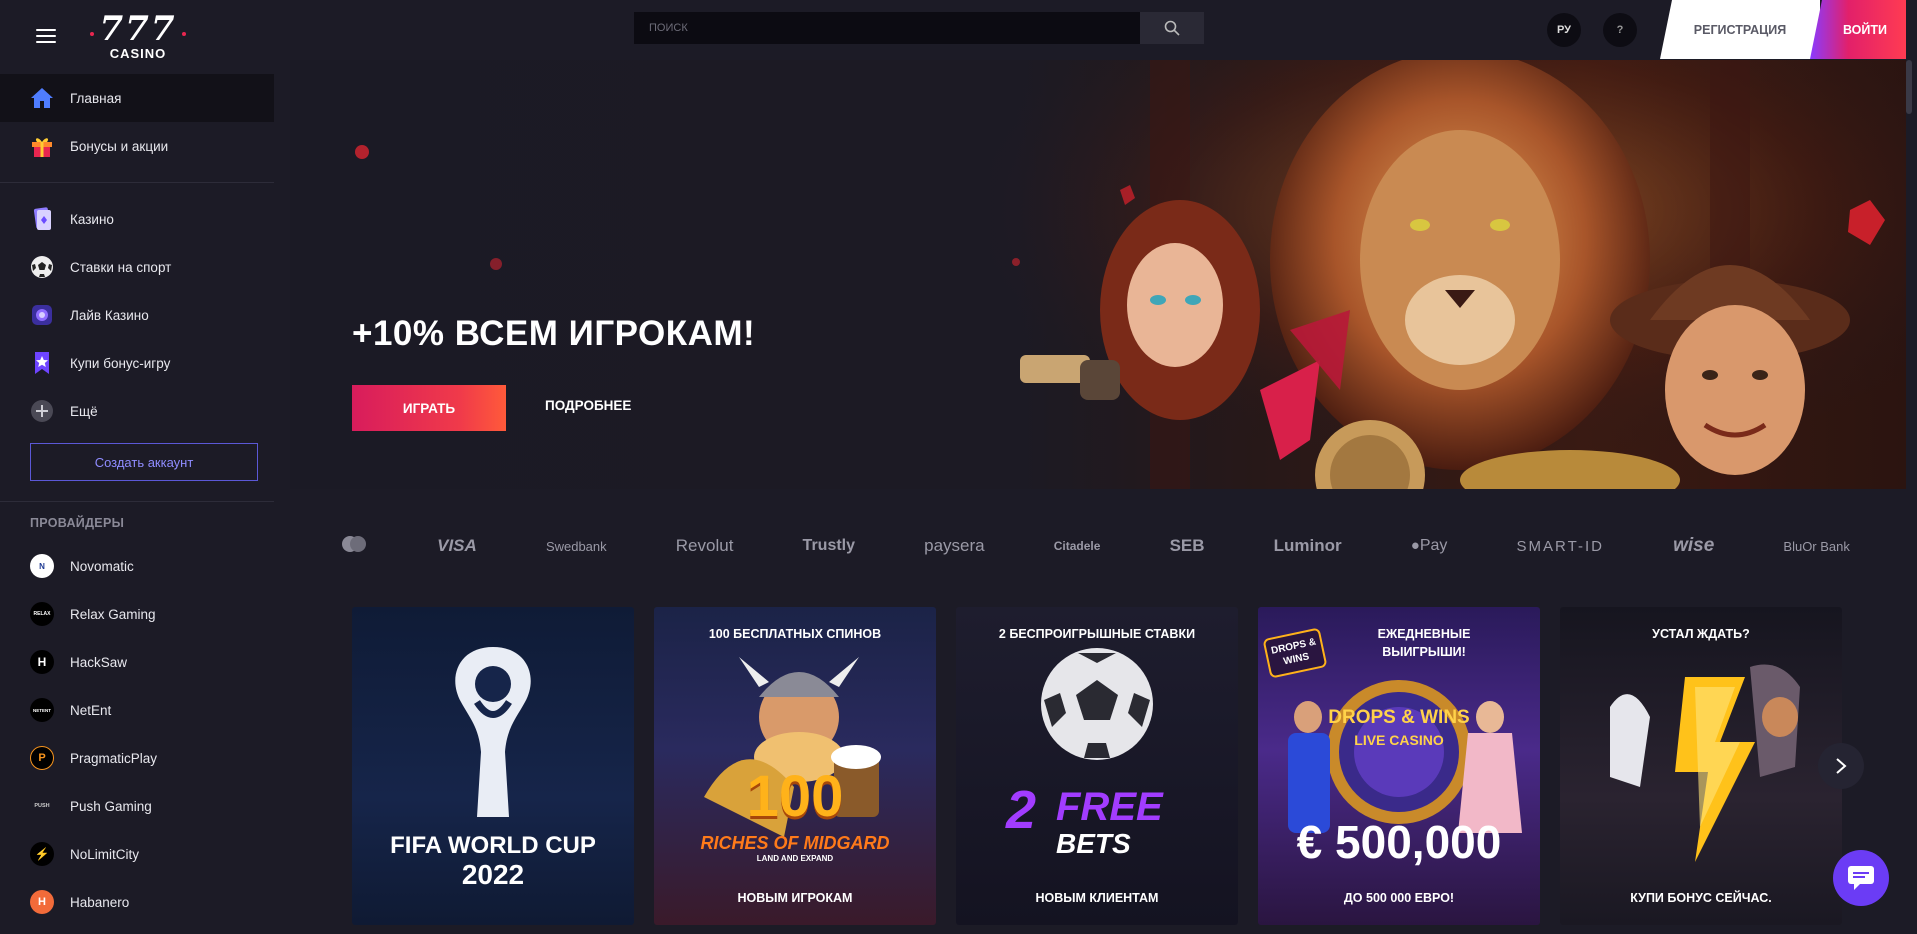 The width and height of the screenshot is (1917, 934). Describe the element at coordinates (554, 333) in the screenshot. I see `banner-title: +10% ВСЕМ ИГРОКАМ!` at that location.